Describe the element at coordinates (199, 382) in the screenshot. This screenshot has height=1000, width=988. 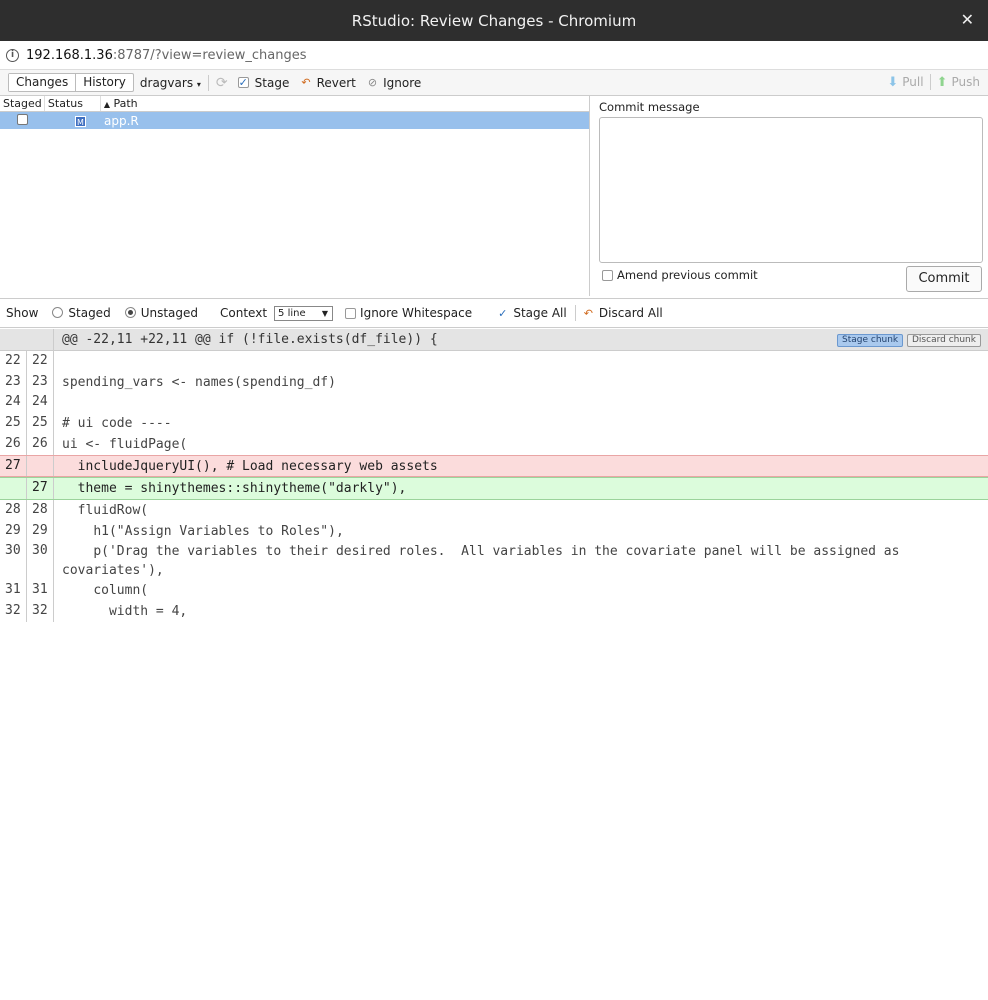
I see `code-text: spending_vars <- names(spending_df)` at that location.